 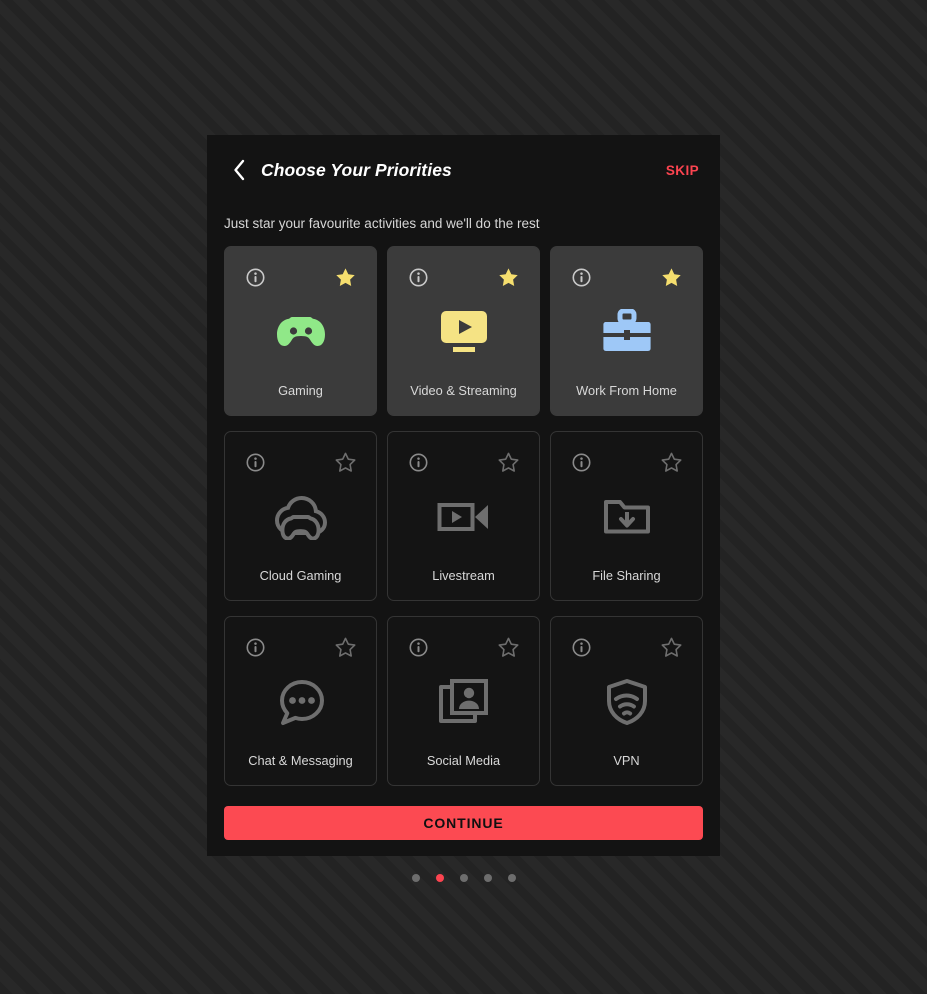 I want to click on back-button, so click(x=239, y=170).